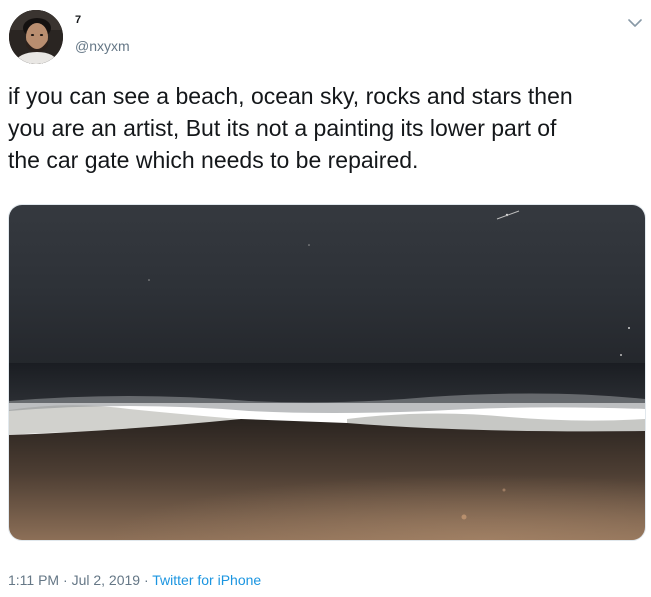  What do you see at coordinates (102, 46) in the screenshot?
I see `user-handle: @nxyxm` at bounding box center [102, 46].